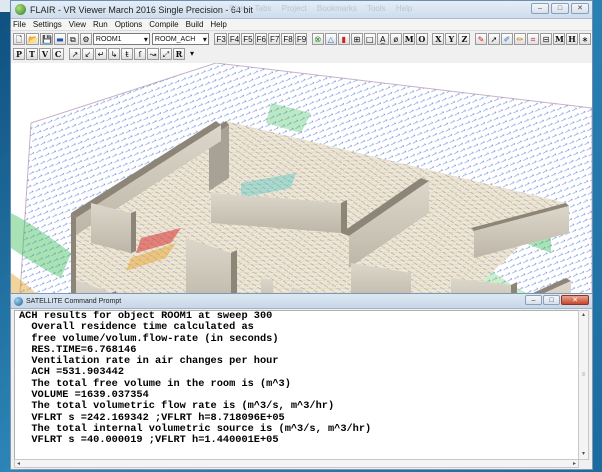 This screenshot has width=602, height=472. I want to click on f9-button: F9, so click(301, 38).